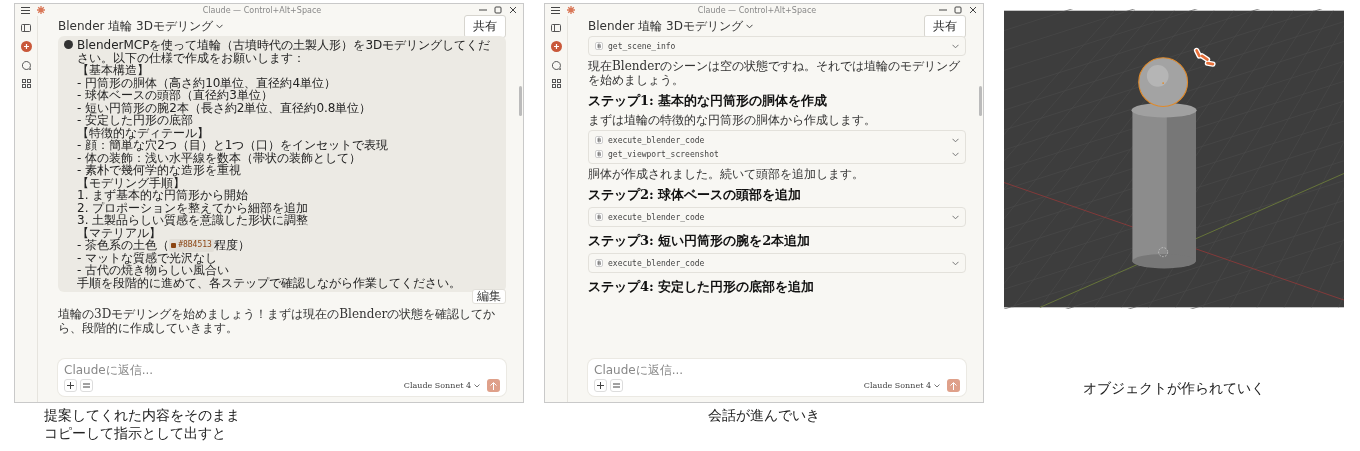 Image resolution: width=1360 pixels, height=451 pixels. I want to click on message-line: - 球体ベースの頭部（直径約3単位）, so click(175, 95).